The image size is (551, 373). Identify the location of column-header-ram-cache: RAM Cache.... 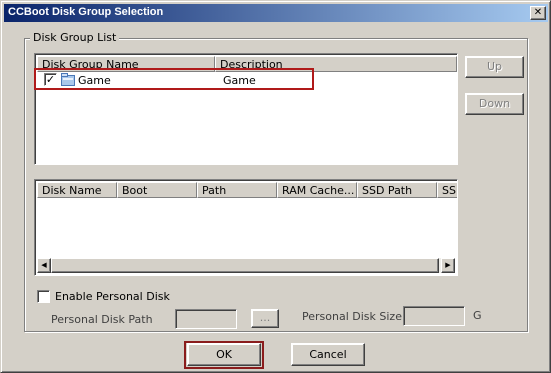
(317, 190).